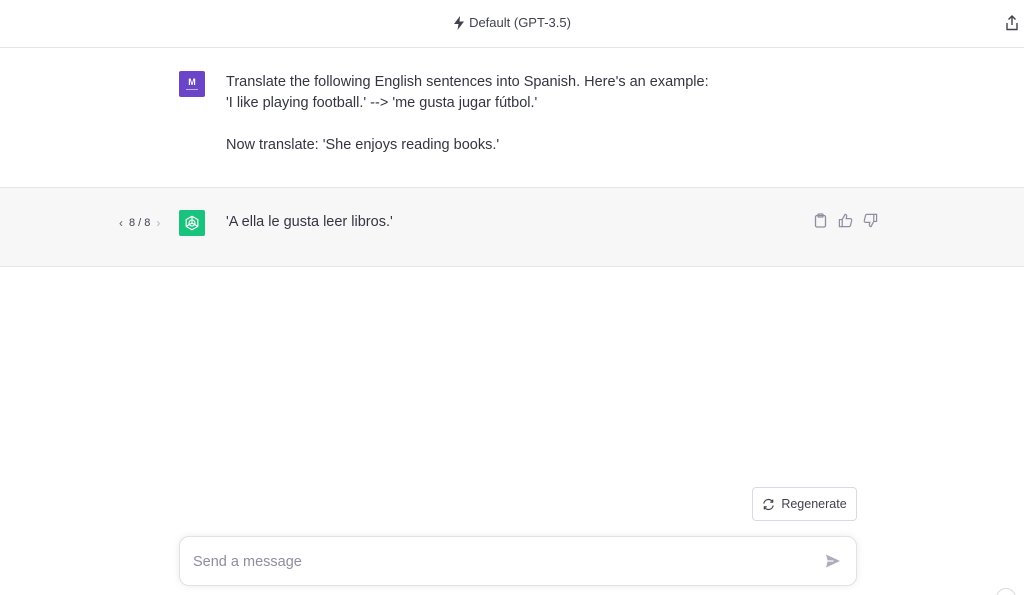 Image resolution: width=1024 pixels, height=595 pixels. I want to click on copy-button, so click(820, 220).